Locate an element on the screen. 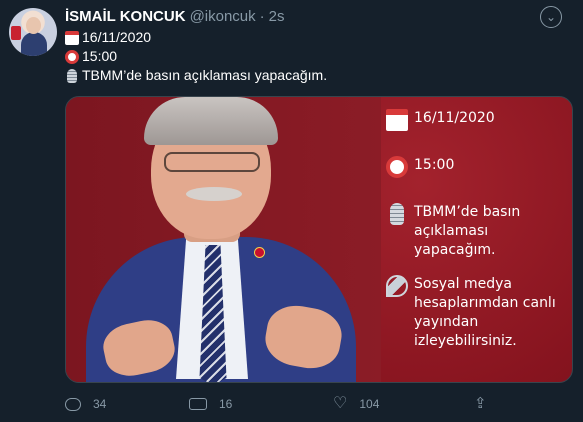 Image resolution: width=583 pixels, height=422 pixels. avatar-body is located at coordinates (34, 44).